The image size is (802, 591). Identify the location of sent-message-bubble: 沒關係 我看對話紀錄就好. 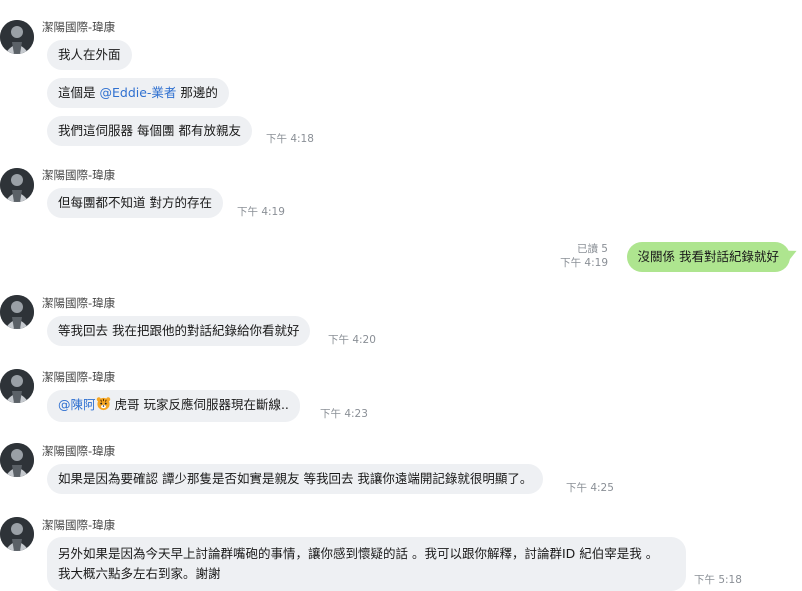
(708, 257).